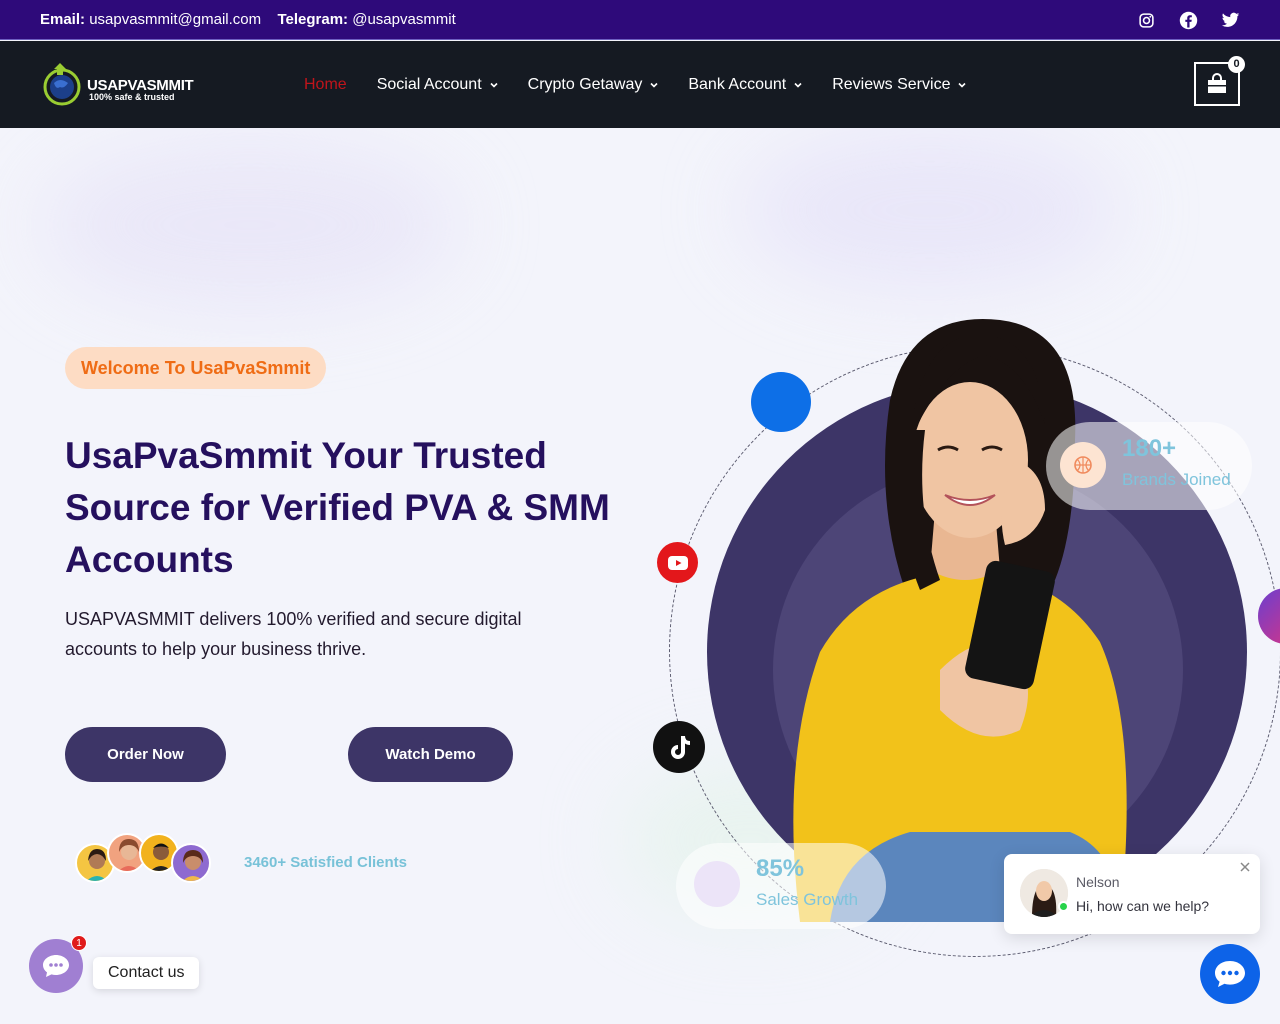 The width and height of the screenshot is (1280, 1024). Describe the element at coordinates (780, 868) in the screenshot. I see `sales-growth-value: 85%` at that location.